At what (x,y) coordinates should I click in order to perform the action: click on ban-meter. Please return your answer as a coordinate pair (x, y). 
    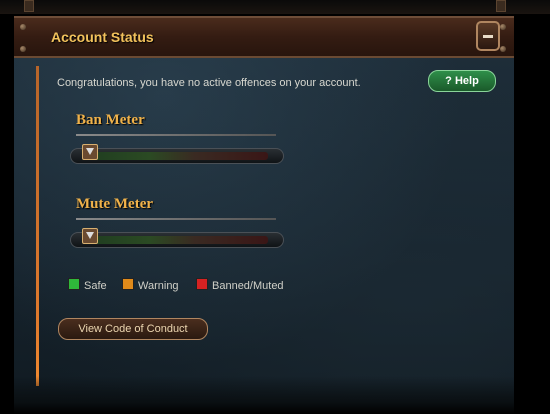
    Looking at the image, I should click on (177, 156).